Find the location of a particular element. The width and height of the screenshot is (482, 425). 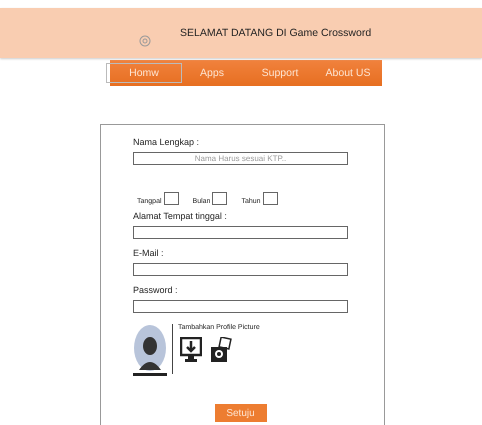

monitor-upload-icon is located at coordinates (191, 350).